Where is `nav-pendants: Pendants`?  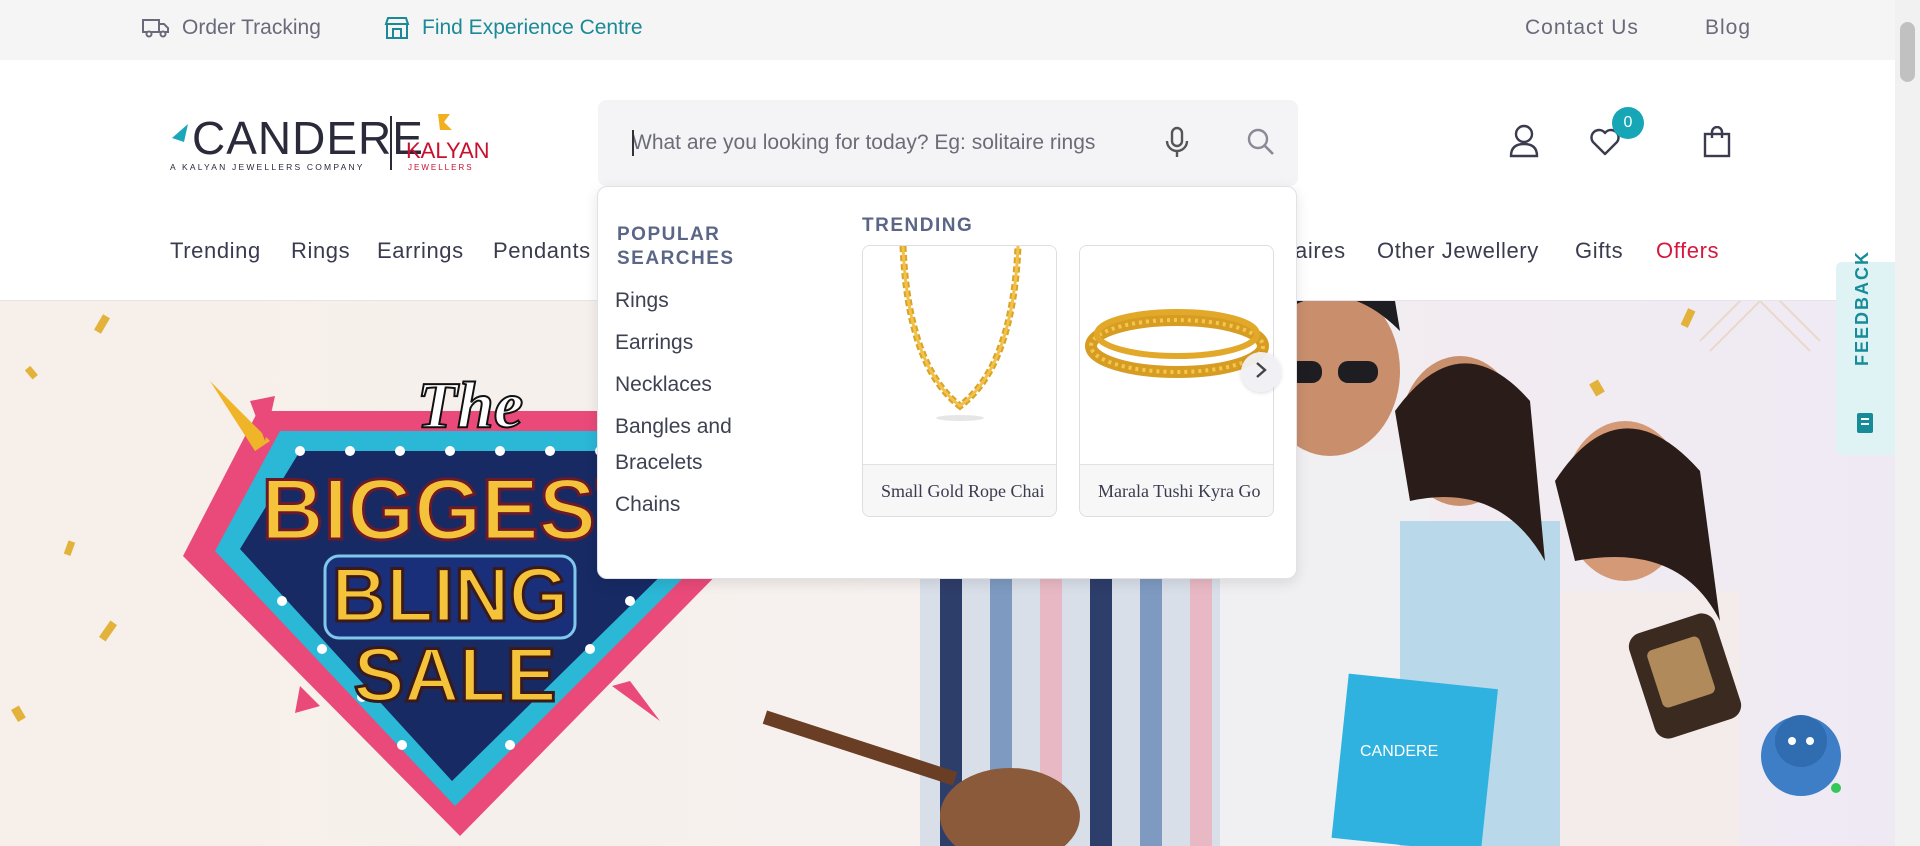
nav-pendants: Pendants is located at coordinates (542, 251).